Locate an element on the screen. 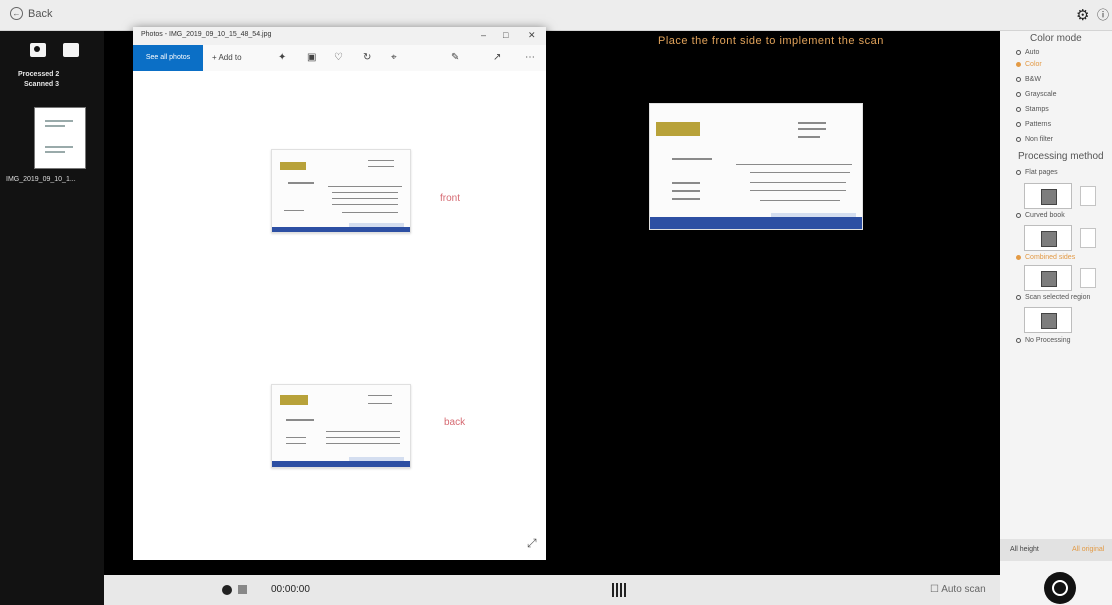 Image resolution: width=1112 pixels, height=605 pixels. help-icon: ⓘ is located at coordinates (1103, 14).